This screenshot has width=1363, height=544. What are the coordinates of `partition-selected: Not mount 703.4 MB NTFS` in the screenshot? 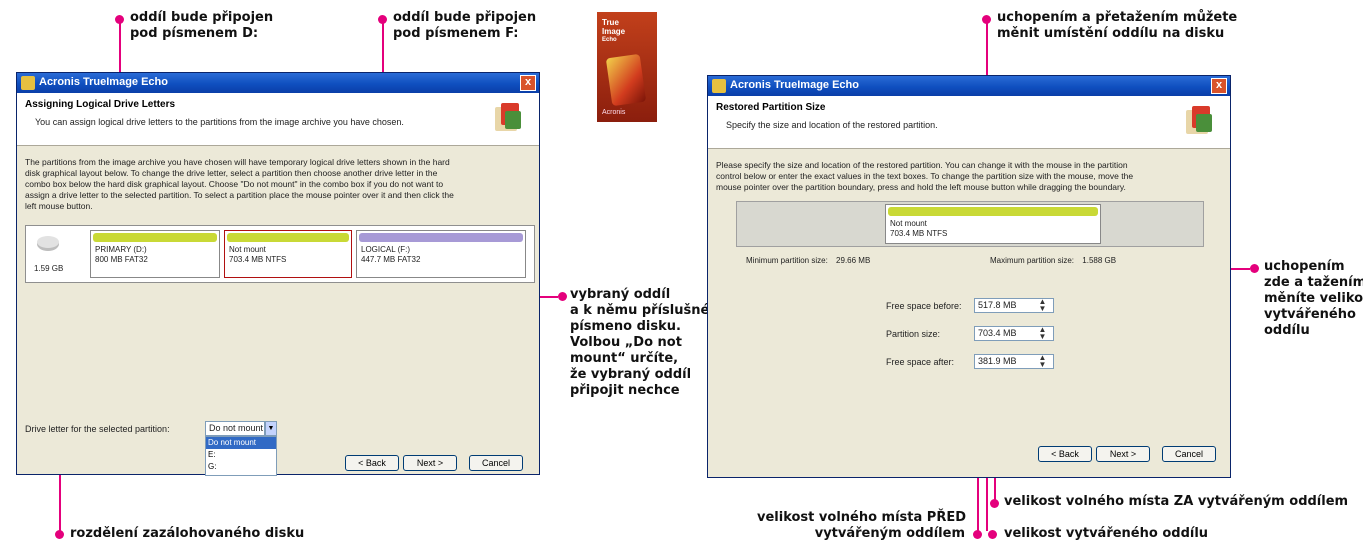 It's located at (288, 254).